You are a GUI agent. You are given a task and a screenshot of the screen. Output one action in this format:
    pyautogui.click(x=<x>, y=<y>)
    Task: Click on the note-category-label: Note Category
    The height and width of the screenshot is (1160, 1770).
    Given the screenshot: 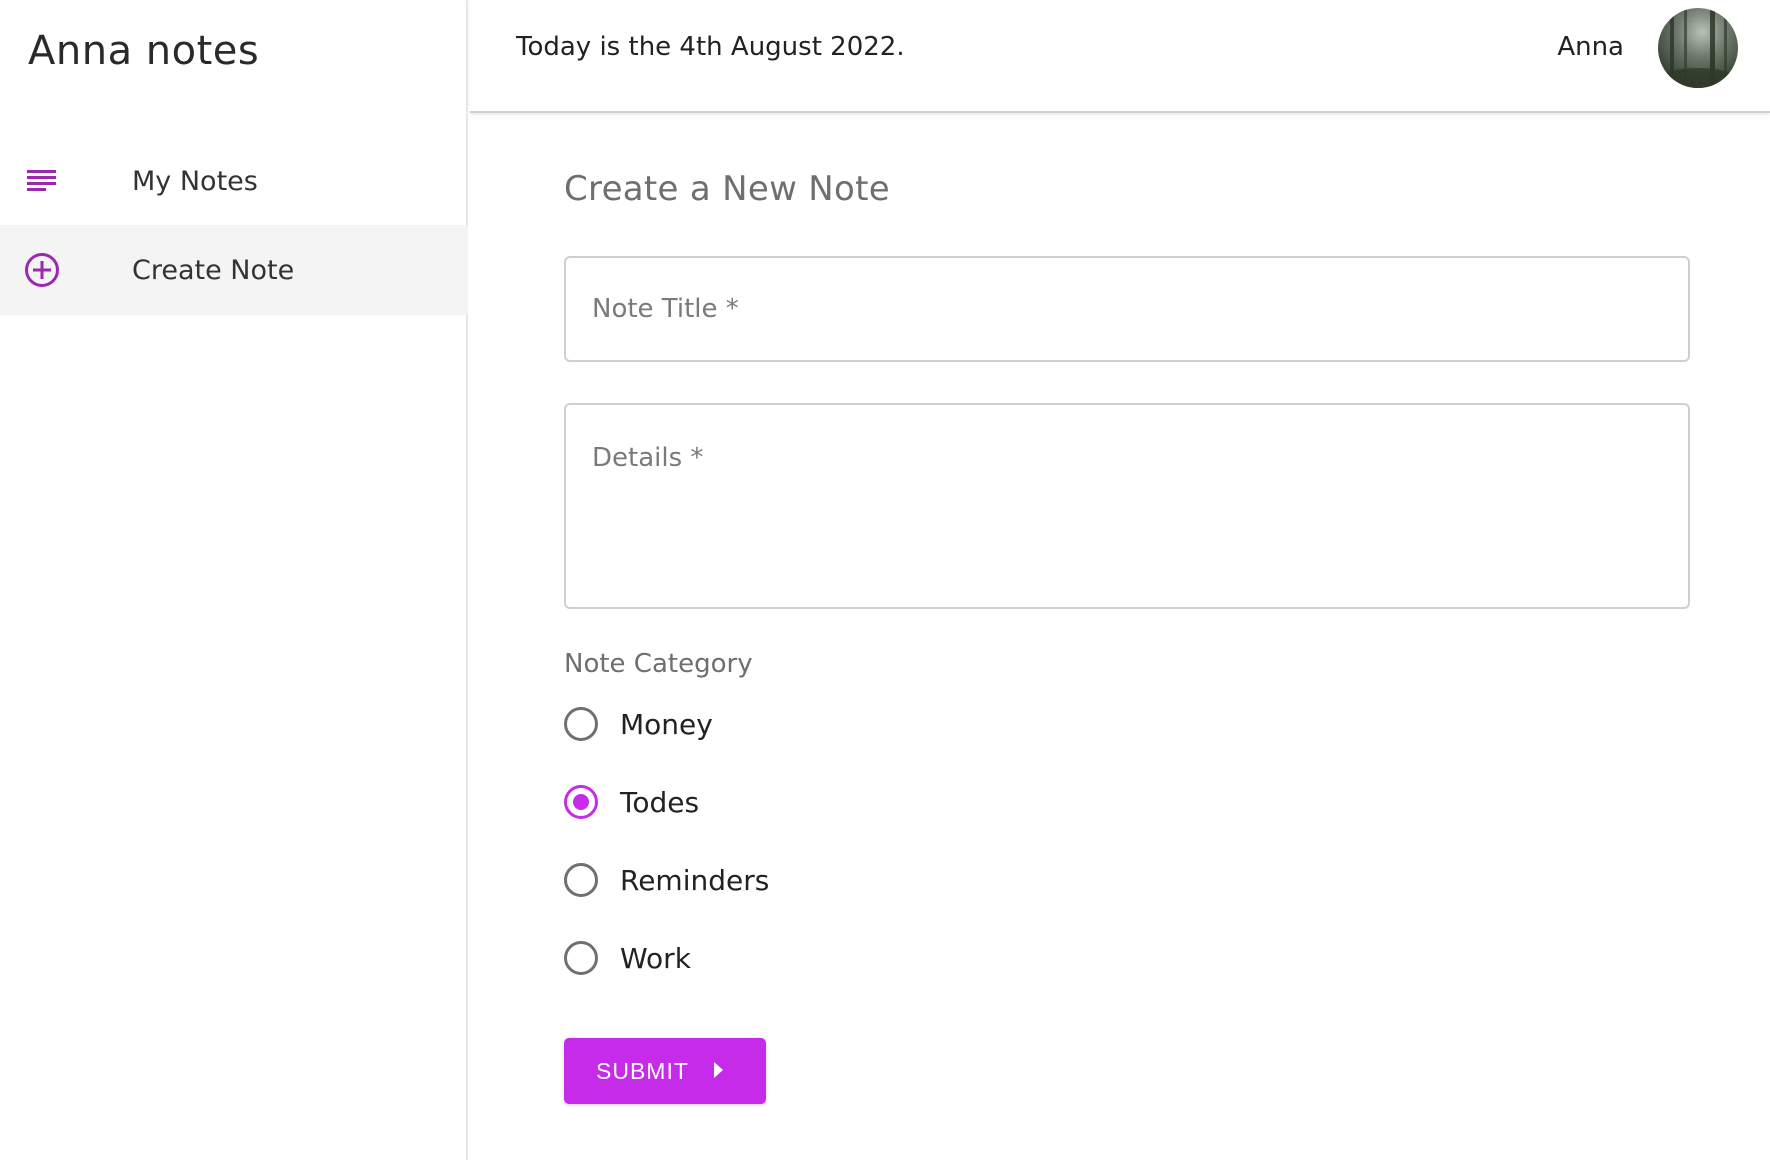 What is the action you would take?
    pyautogui.click(x=658, y=664)
    